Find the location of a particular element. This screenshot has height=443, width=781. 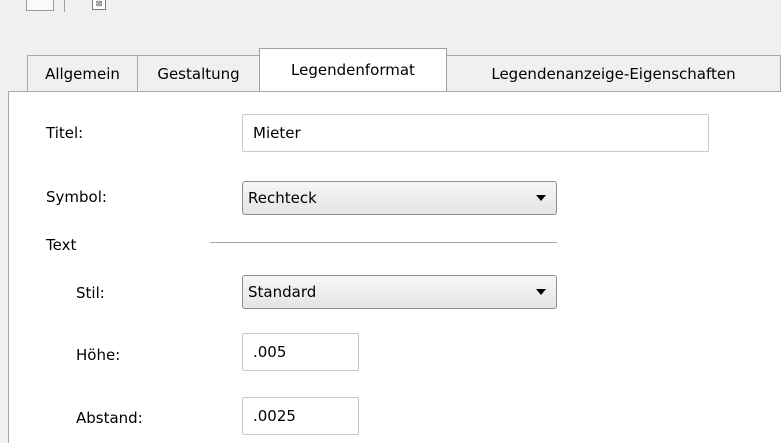

abstand-label: Abstand: is located at coordinates (109, 418).